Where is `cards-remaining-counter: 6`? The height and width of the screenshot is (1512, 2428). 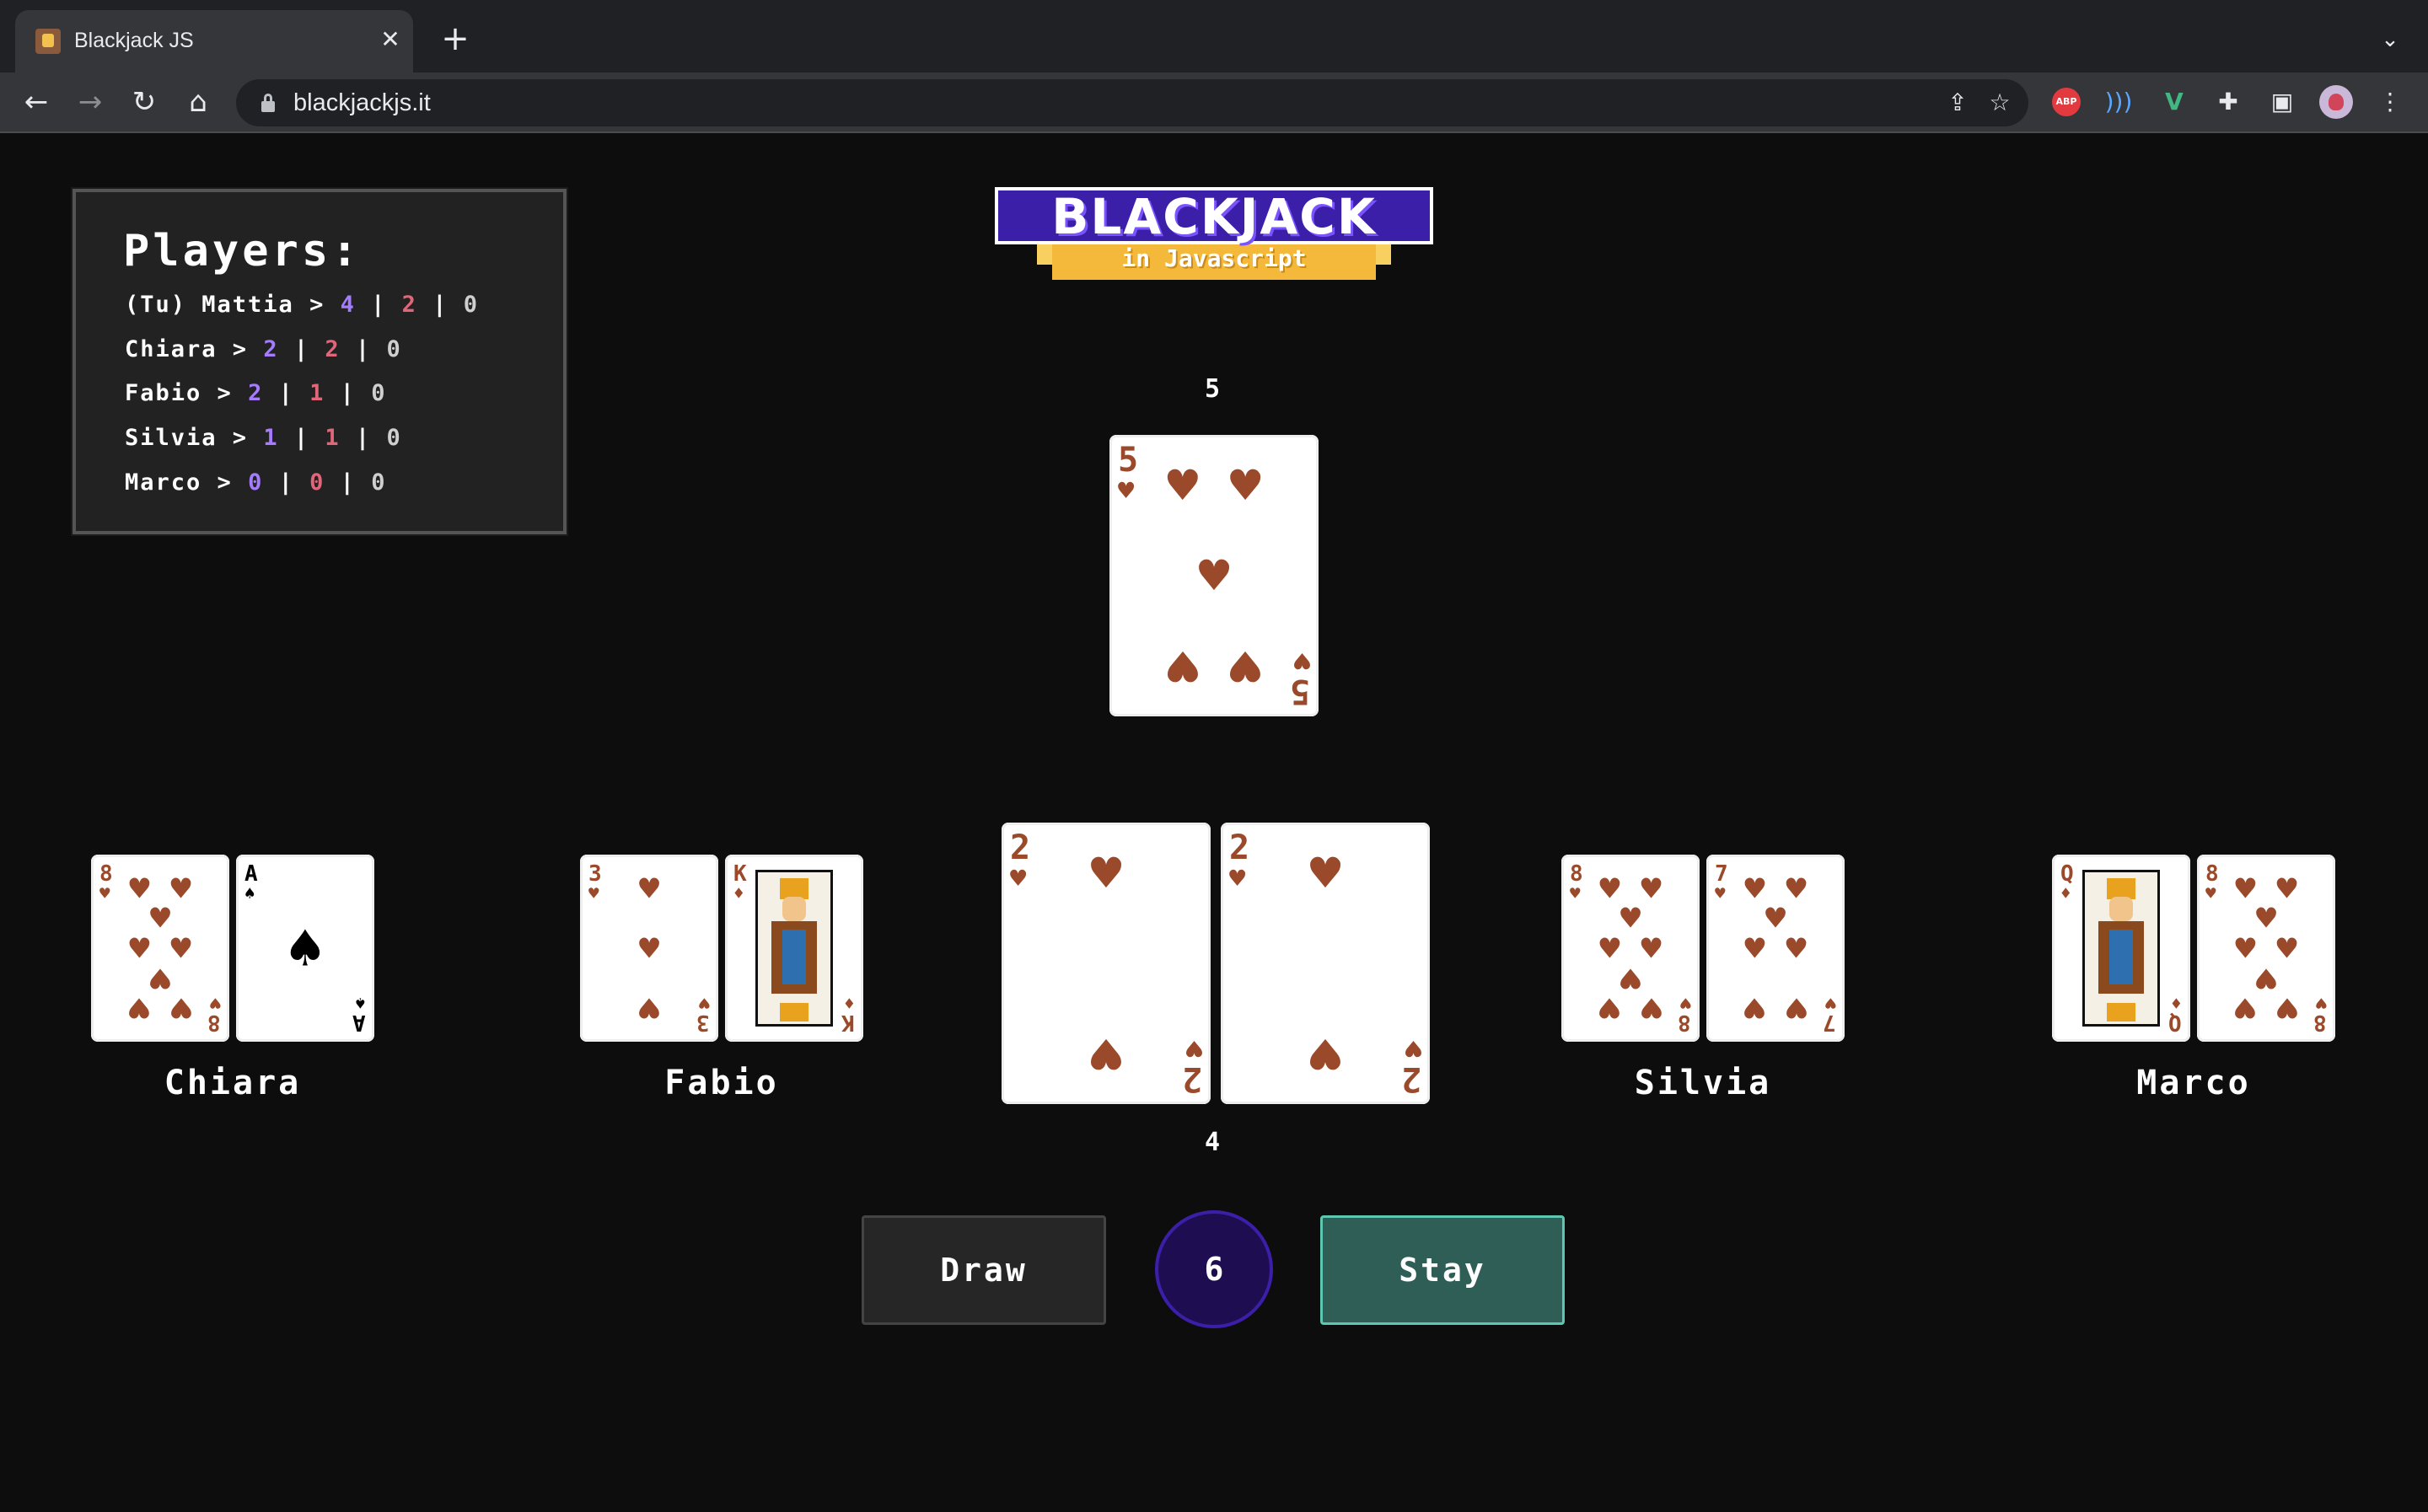
cards-remaining-counter: 6 is located at coordinates (1214, 1269).